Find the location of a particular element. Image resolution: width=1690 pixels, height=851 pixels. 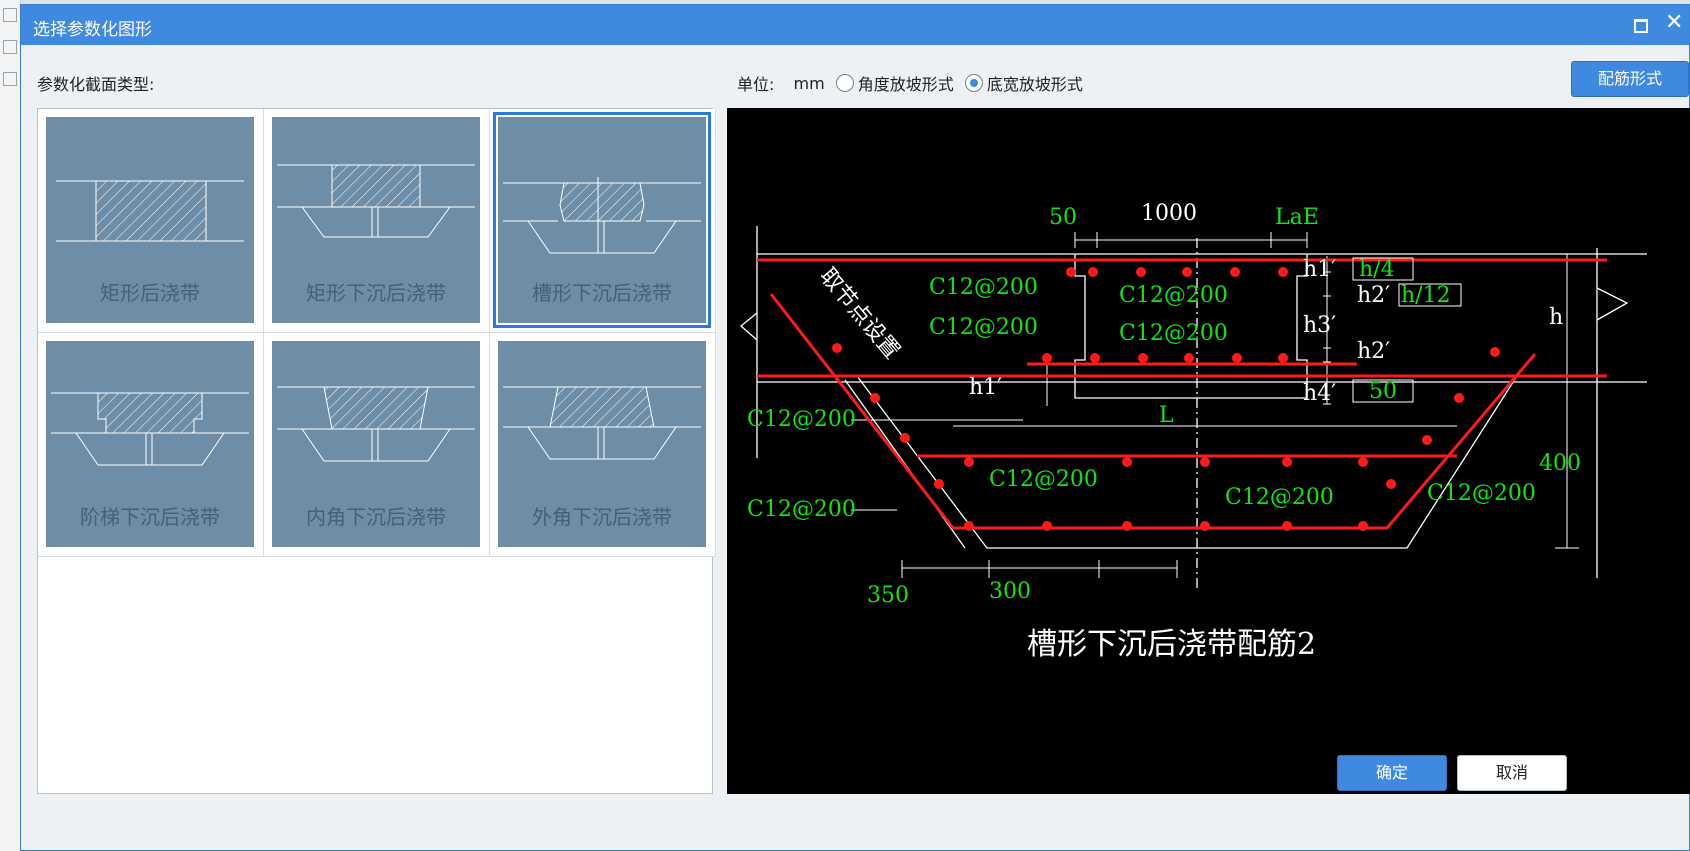

shape-label: 外角下沉后浇带 is located at coordinates (602, 517).